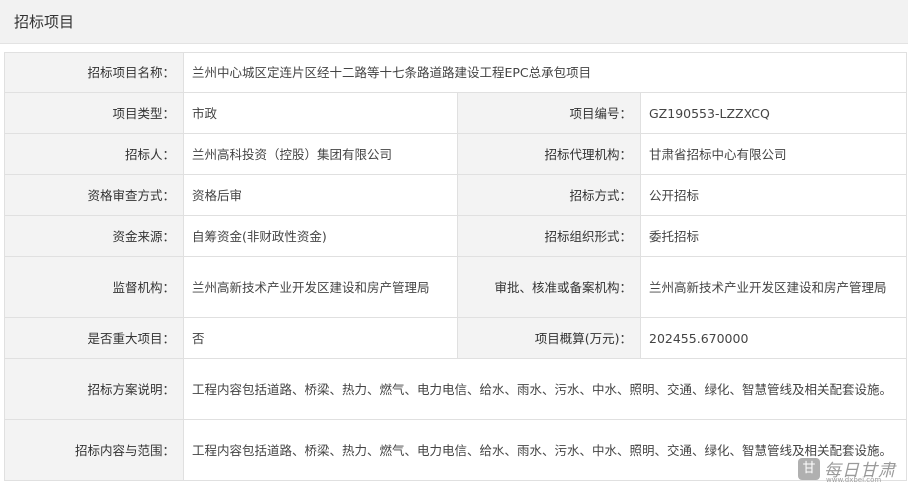 The width and height of the screenshot is (908, 490). What do you see at coordinates (850, 471) in the screenshot?
I see `site-watermark: 甘 每日甘肃 www.dxbei.com` at bounding box center [850, 471].